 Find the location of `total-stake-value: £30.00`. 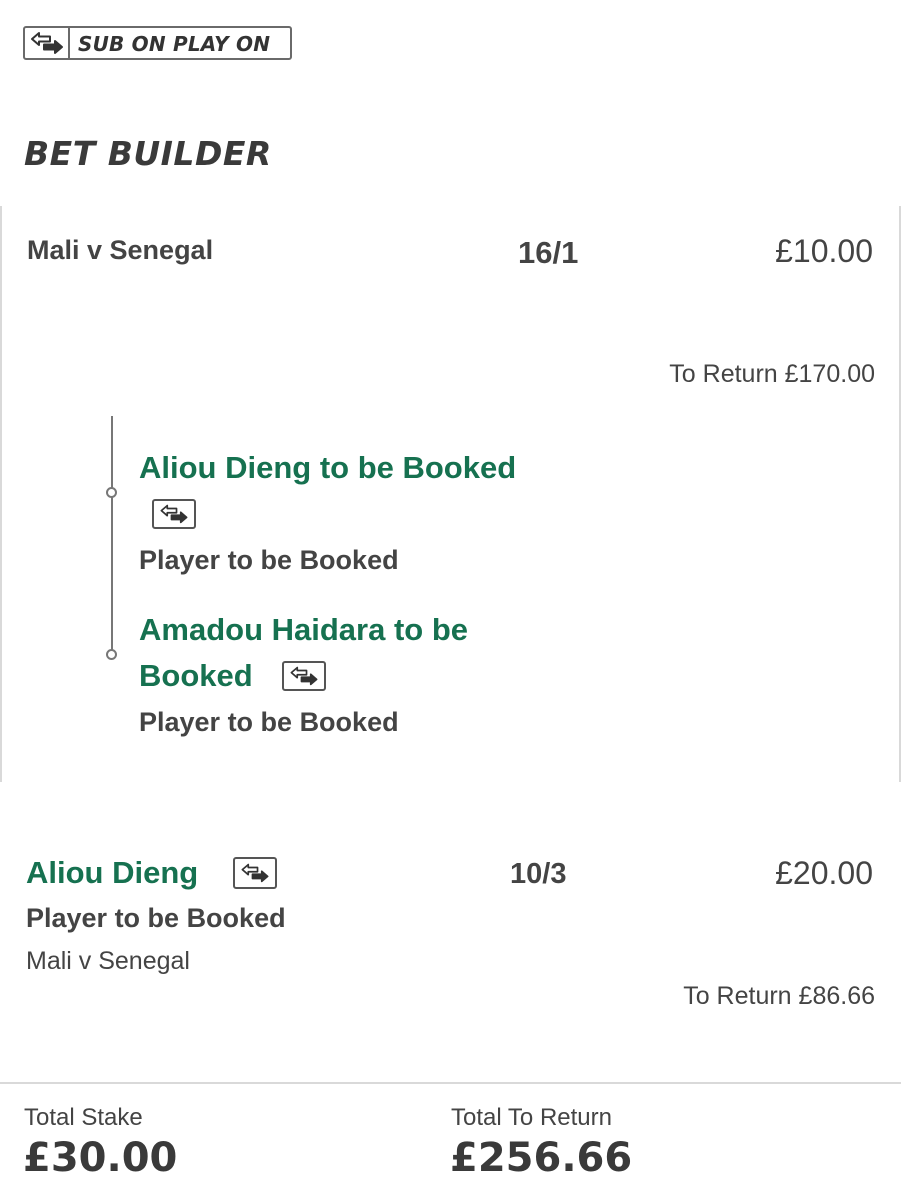

total-stake-value: £30.00 is located at coordinates (100, 1158).